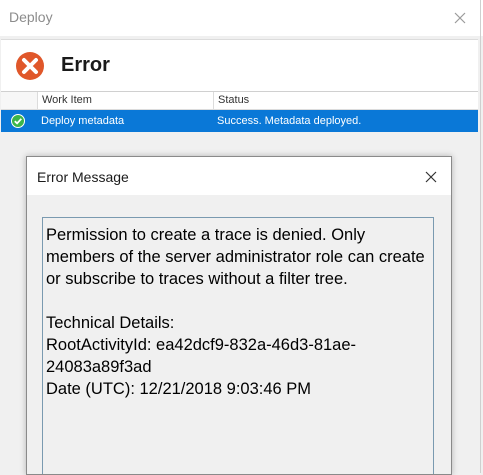 The width and height of the screenshot is (483, 475). Describe the element at coordinates (241, 18) in the screenshot. I see `title-bar: Deploy` at that location.